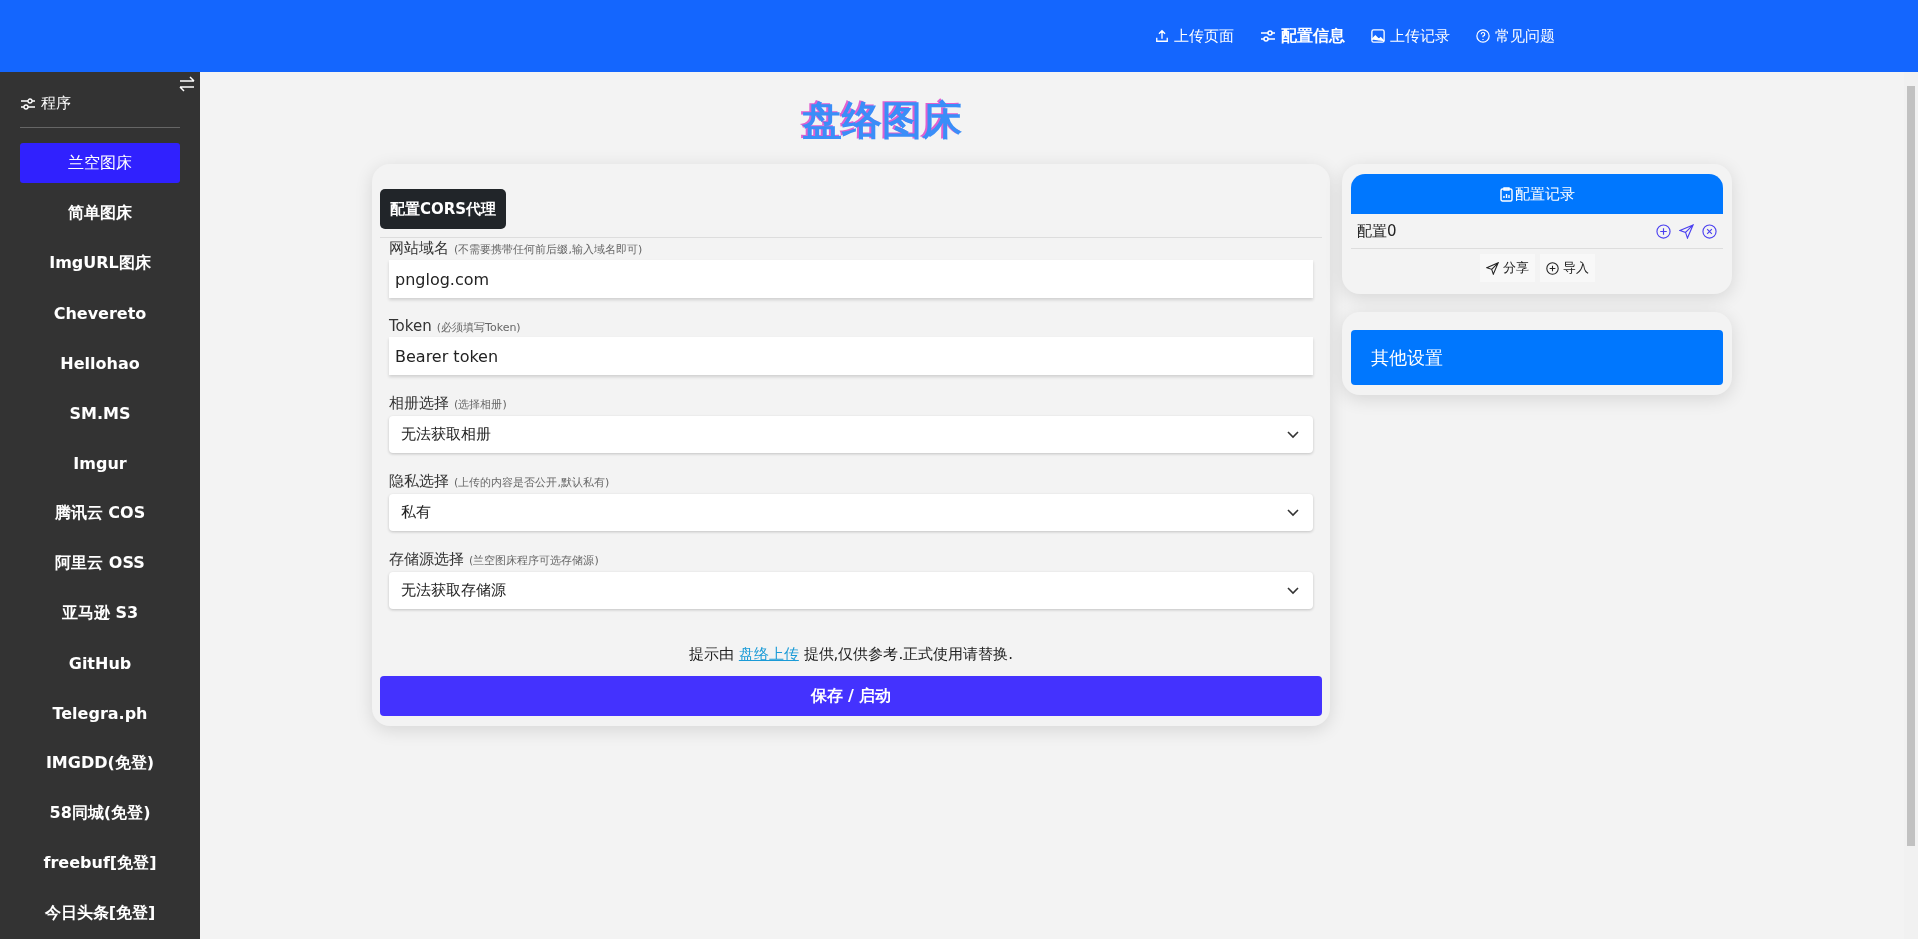 This screenshot has height=939, width=1918. What do you see at coordinates (100, 913) in the screenshot?
I see `sidebar-item: 今日头条[免登]` at bounding box center [100, 913].